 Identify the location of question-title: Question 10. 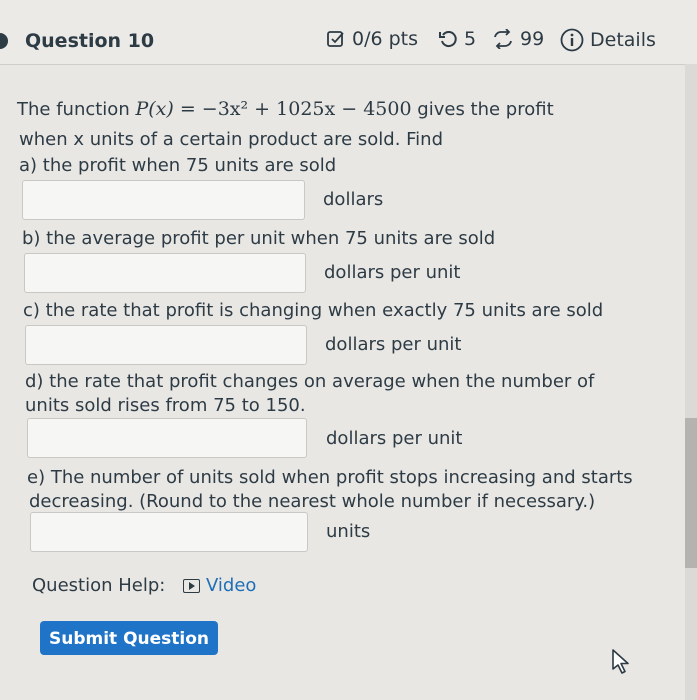
(90, 41).